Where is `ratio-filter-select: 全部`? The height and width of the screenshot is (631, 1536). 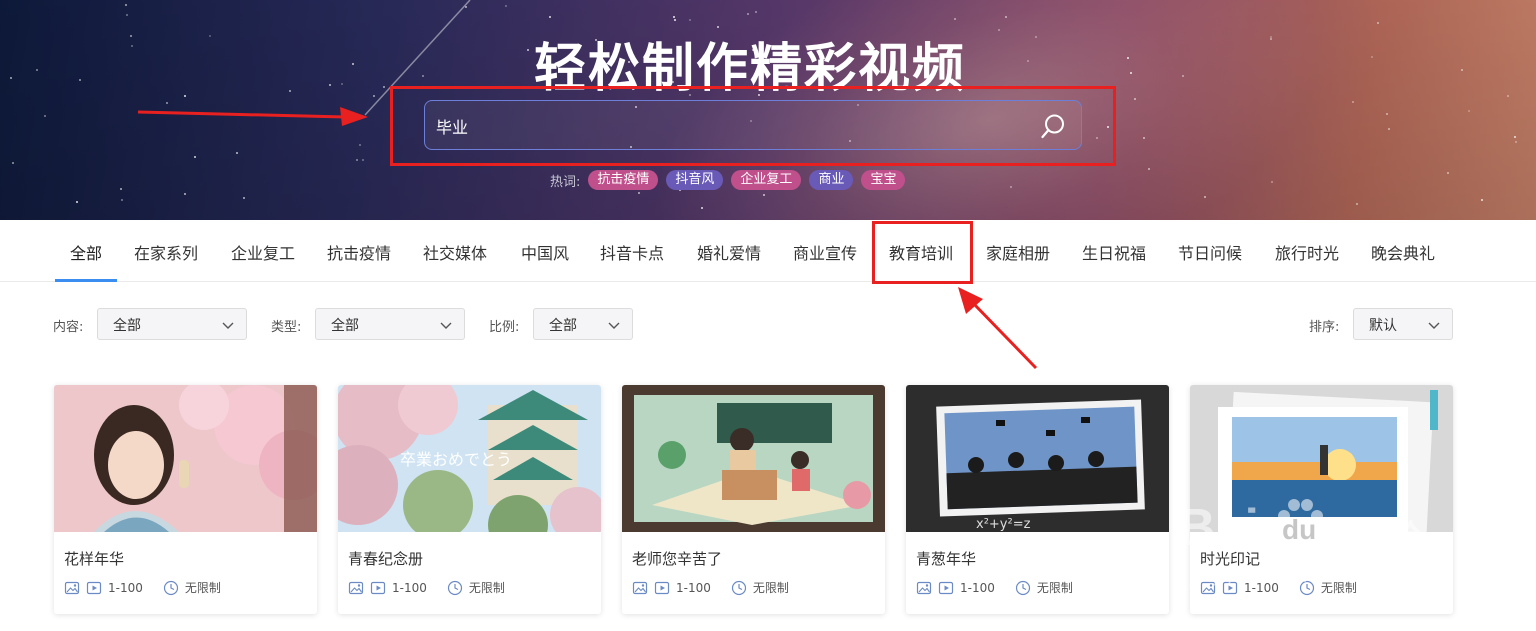
ratio-filter-select: 全部 is located at coordinates (583, 324).